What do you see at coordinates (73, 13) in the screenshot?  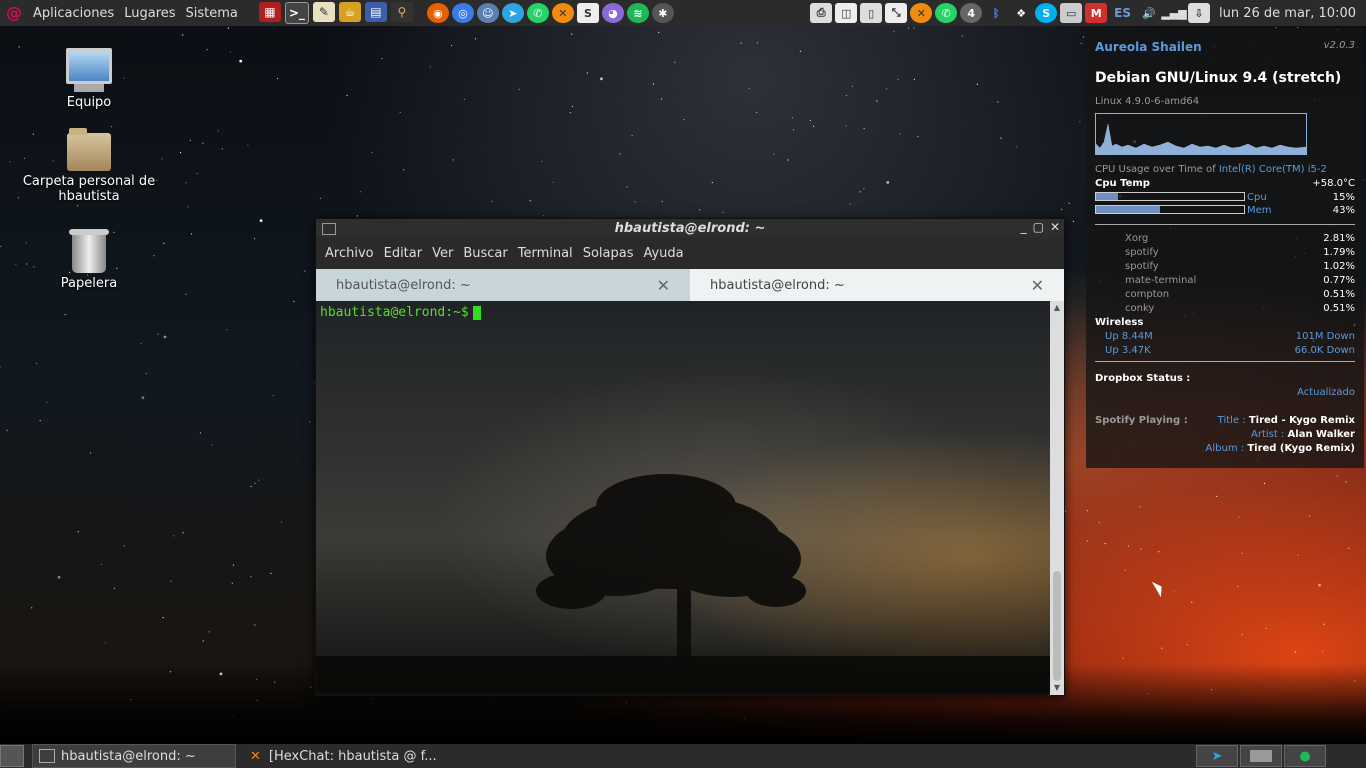 I see `menu-applications: Aplicaciones` at bounding box center [73, 13].